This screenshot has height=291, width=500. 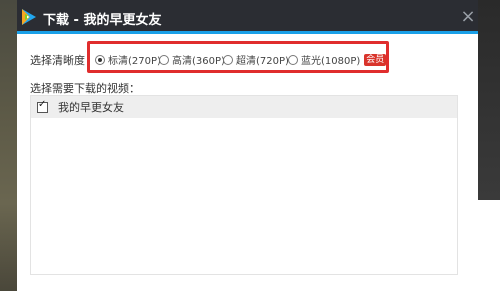 What do you see at coordinates (100, 59) in the screenshot?
I see `radio-button-selected` at bounding box center [100, 59].